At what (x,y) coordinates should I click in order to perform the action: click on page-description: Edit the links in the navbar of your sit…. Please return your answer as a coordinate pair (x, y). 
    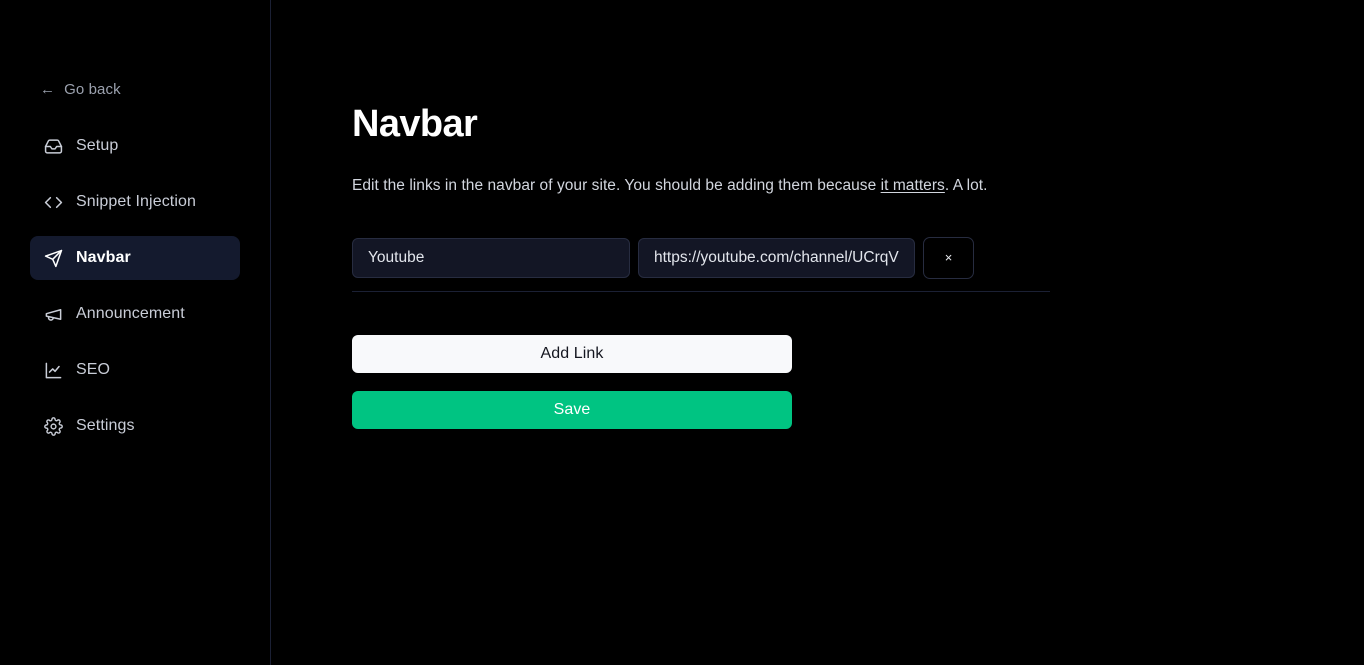
    Looking at the image, I should click on (858, 186).